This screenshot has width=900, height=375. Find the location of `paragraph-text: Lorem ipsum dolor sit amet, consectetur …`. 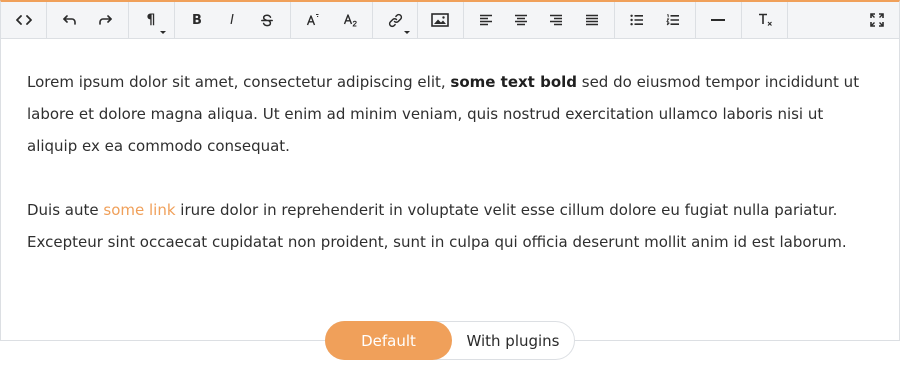

paragraph-text: Lorem ipsum dolor sit amet, consectetur … is located at coordinates (239, 82).